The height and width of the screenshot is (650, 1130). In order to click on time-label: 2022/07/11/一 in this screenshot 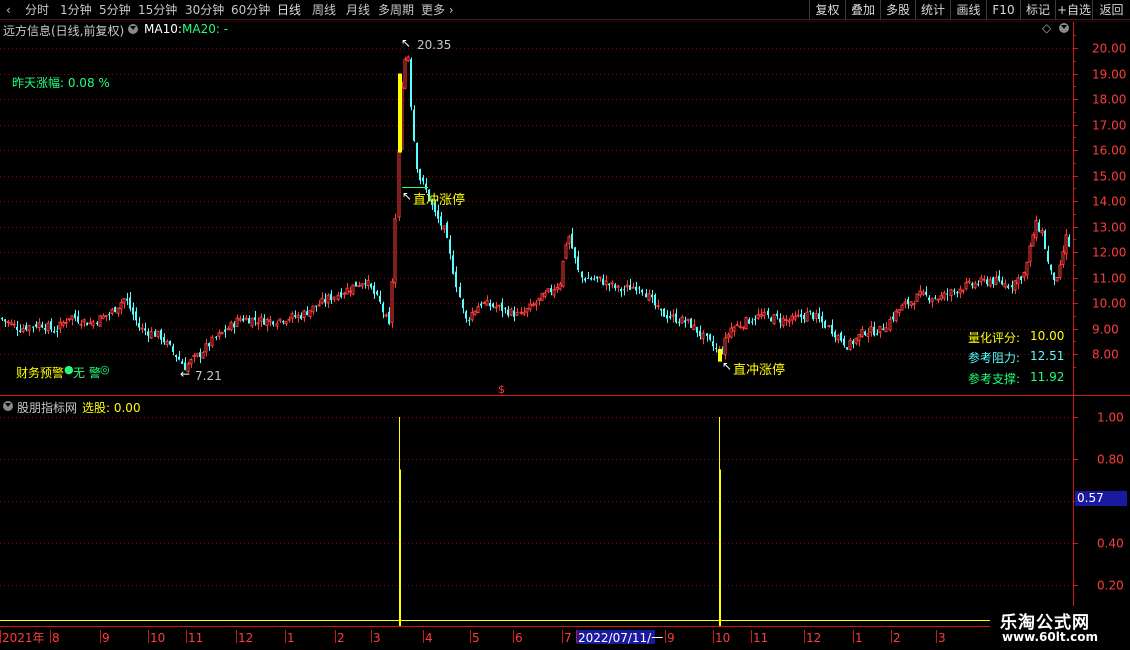, I will do `click(620, 638)`.